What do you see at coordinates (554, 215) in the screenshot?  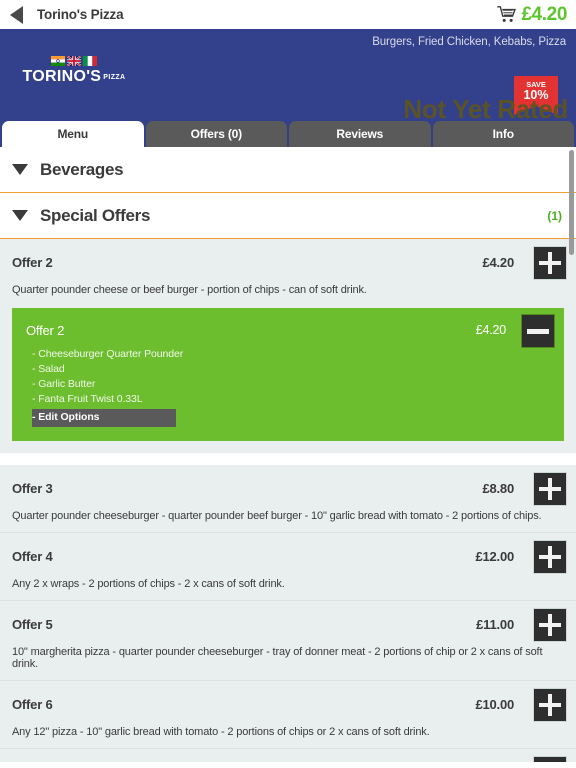 I see `category-selected-count: (1)` at bounding box center [554, 215].